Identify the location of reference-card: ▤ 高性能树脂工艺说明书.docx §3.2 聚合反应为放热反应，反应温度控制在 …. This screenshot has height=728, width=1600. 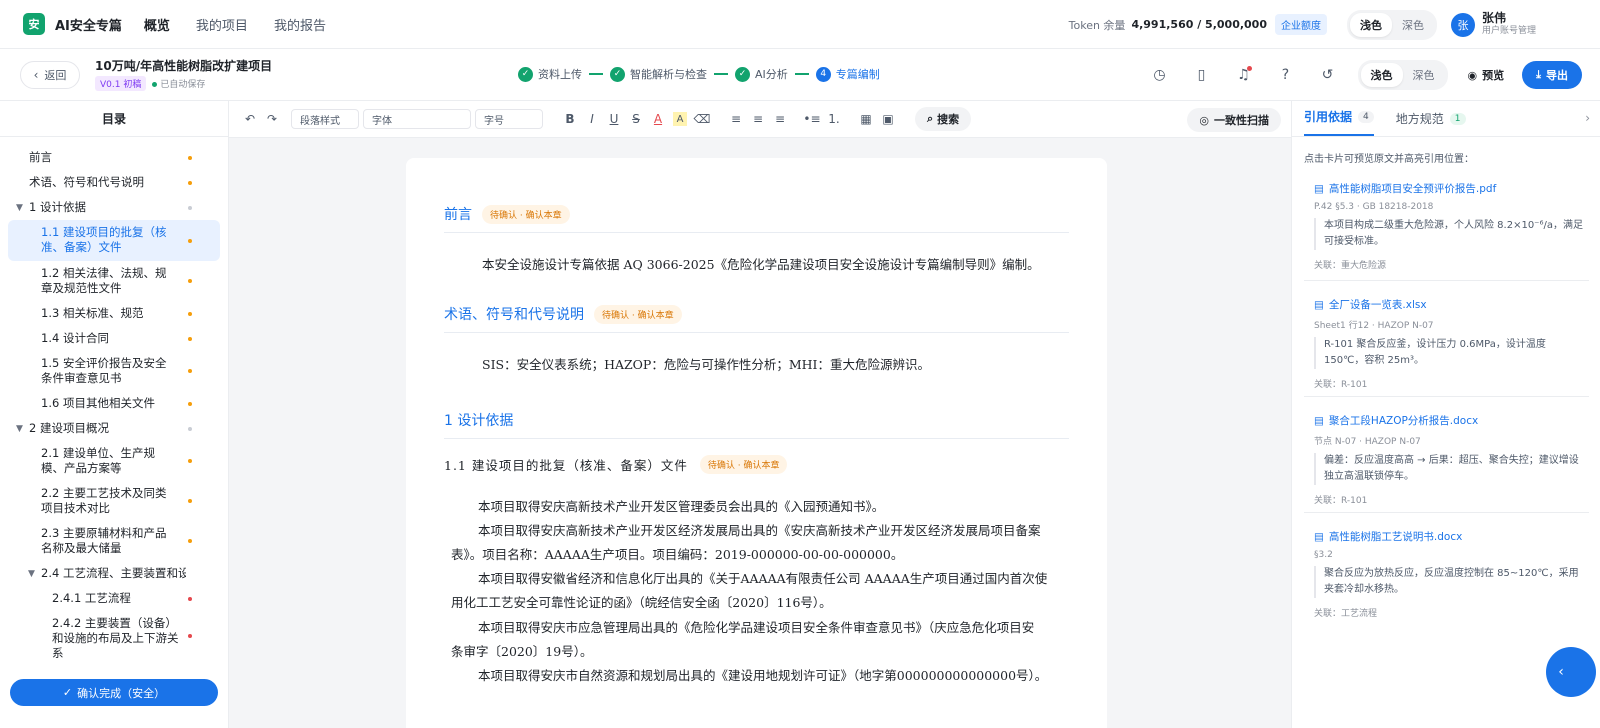
(1449, 574).